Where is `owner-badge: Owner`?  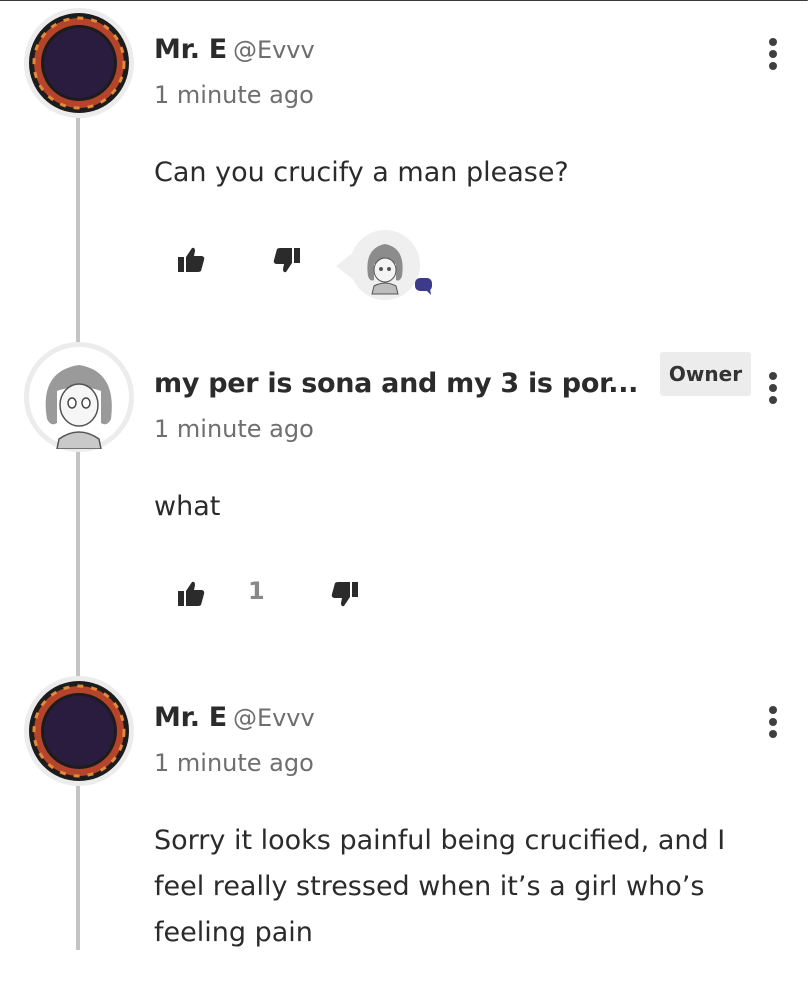
owner-badge: Owner is located at coordinates (705, 374).